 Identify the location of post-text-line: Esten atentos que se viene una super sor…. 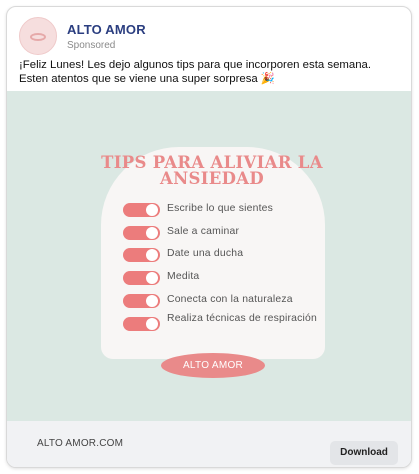
(147, 79).